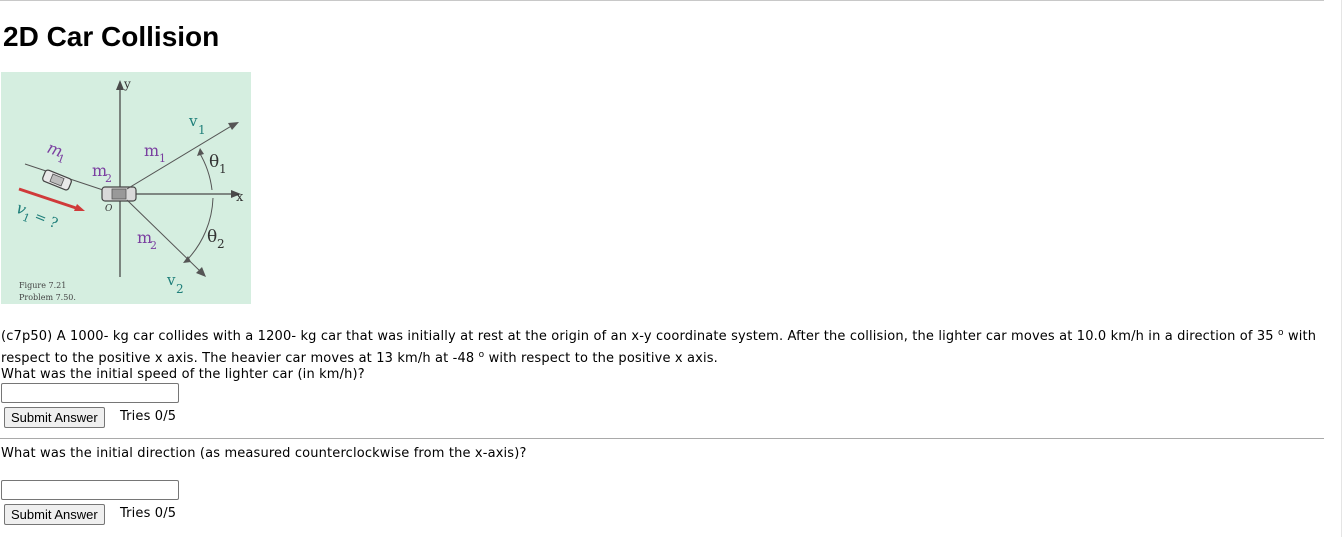 Image resolution: width=1342 pixels, height=537 pixels. I want to click on top-divider, so click(662, 0).